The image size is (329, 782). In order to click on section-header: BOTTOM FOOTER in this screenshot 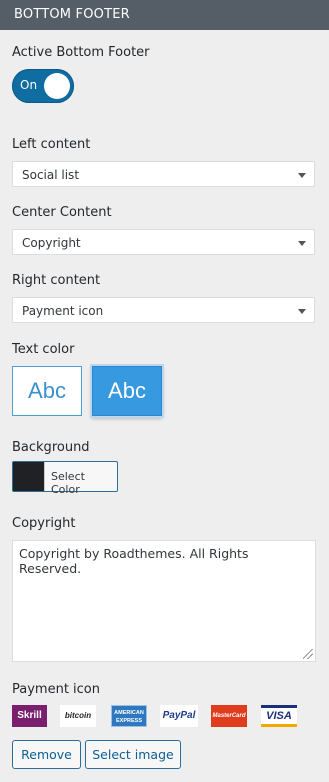, I will do `click(164, 15)`.